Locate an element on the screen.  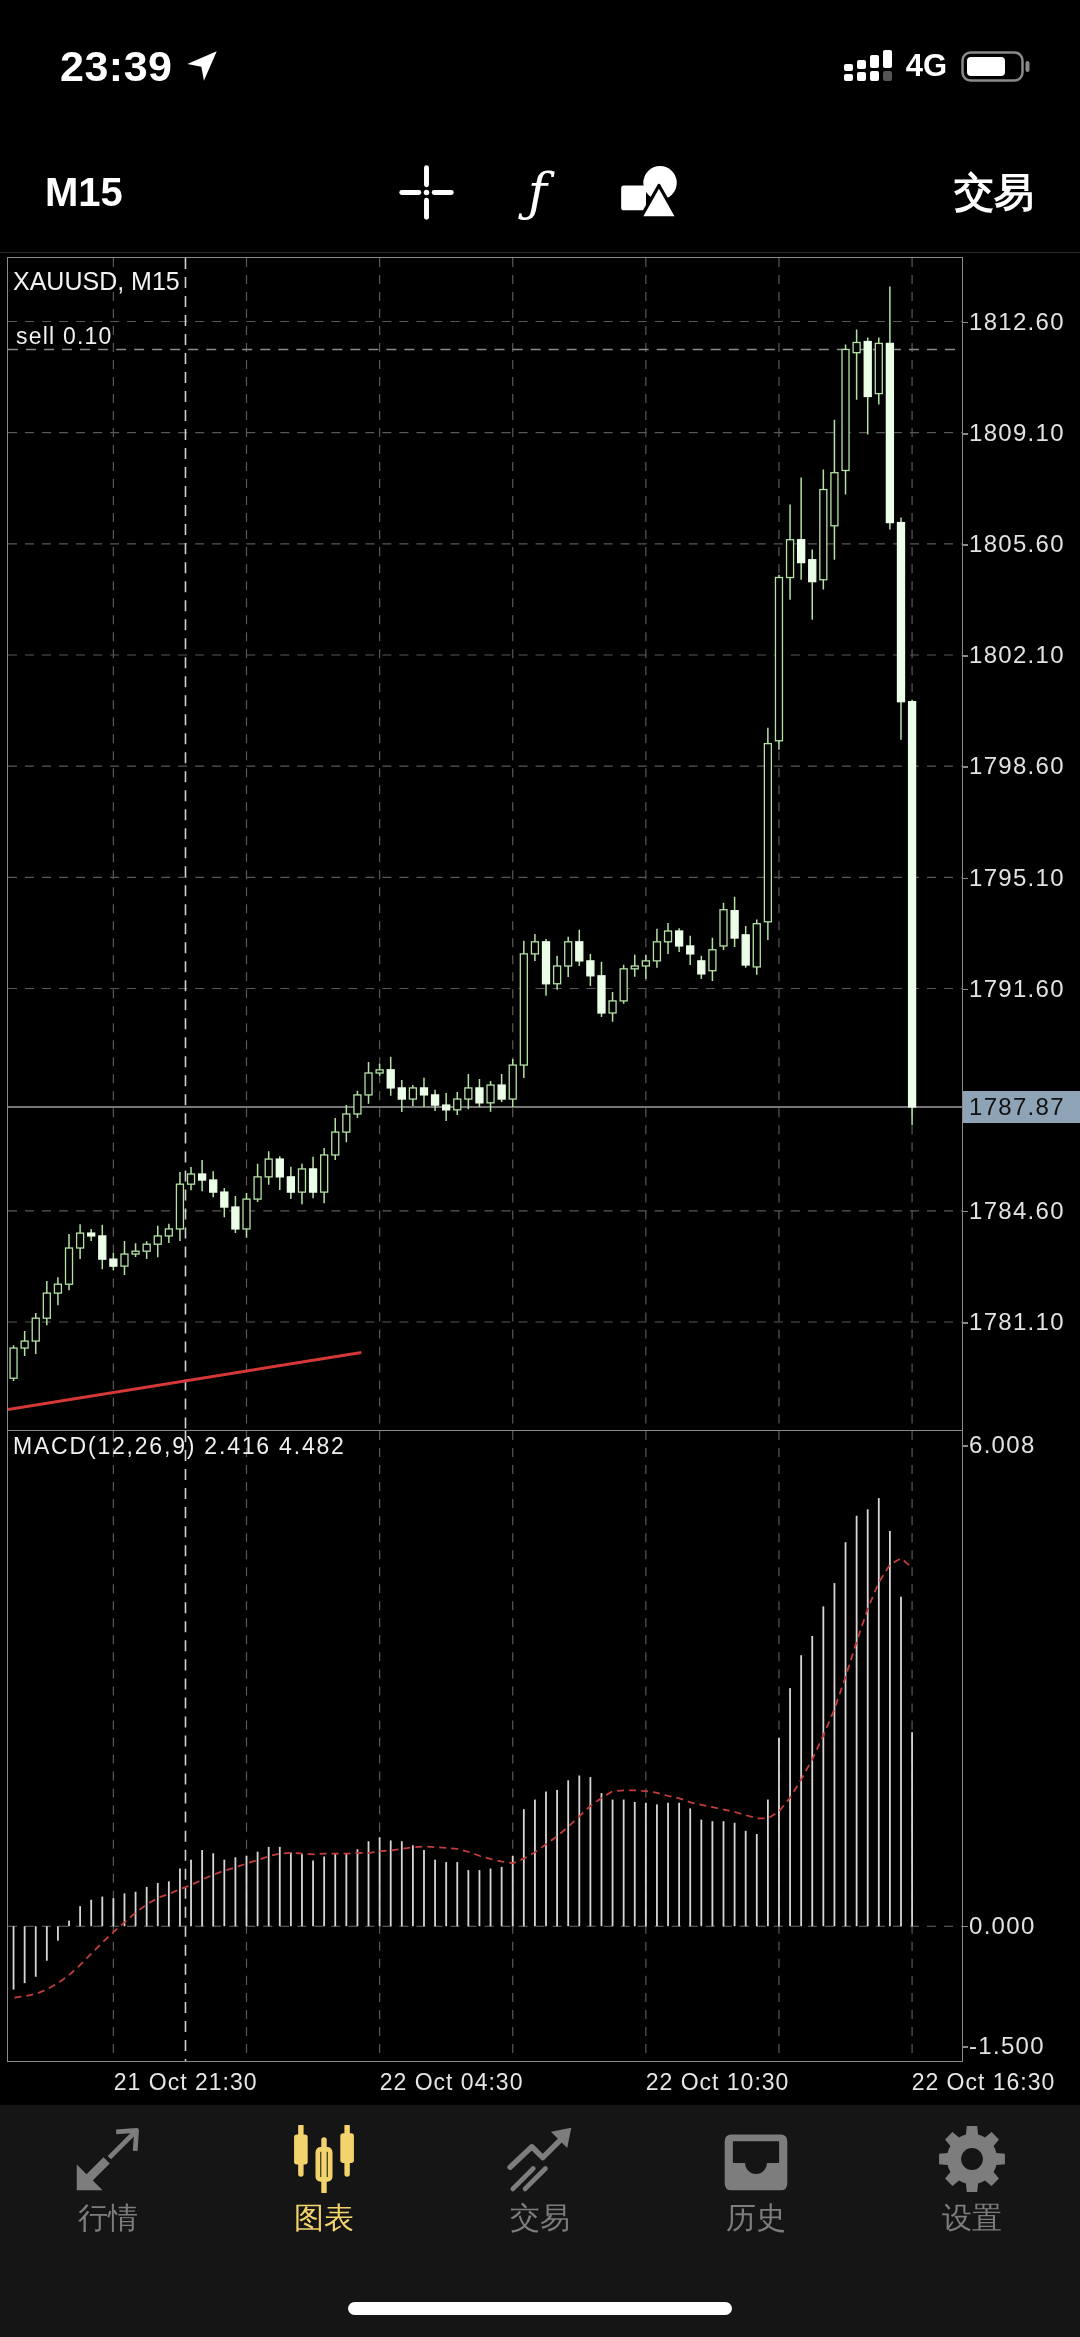
crosshair-icon is located at coordinates (426, 192).